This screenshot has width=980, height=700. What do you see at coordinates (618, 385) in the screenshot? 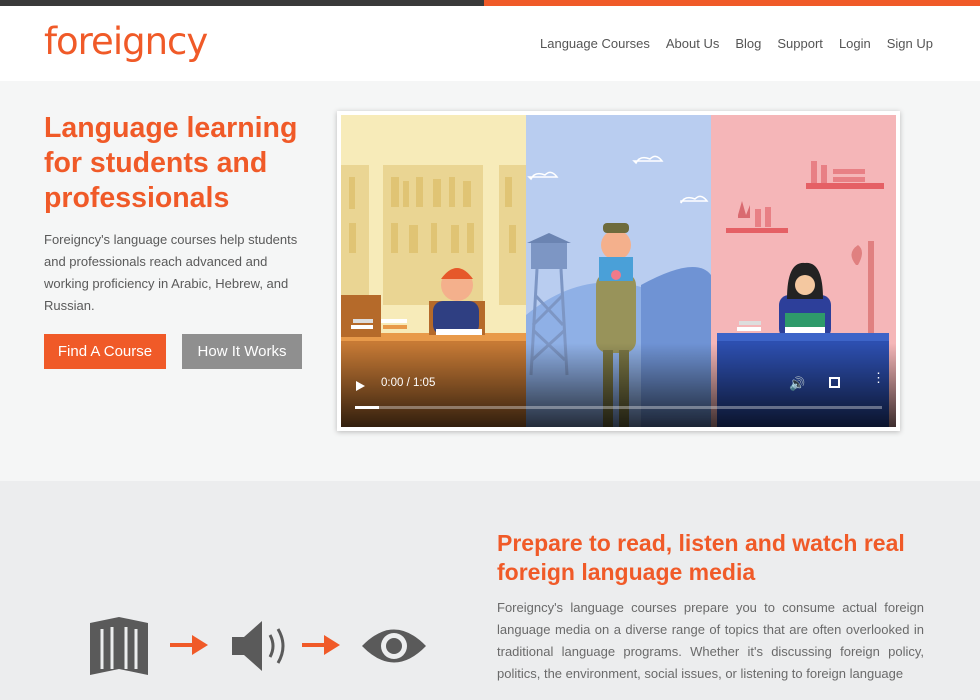
I see `video-controls: 0:00 / 1:05 🔊 ⋮` at bounding box center [618, 385].